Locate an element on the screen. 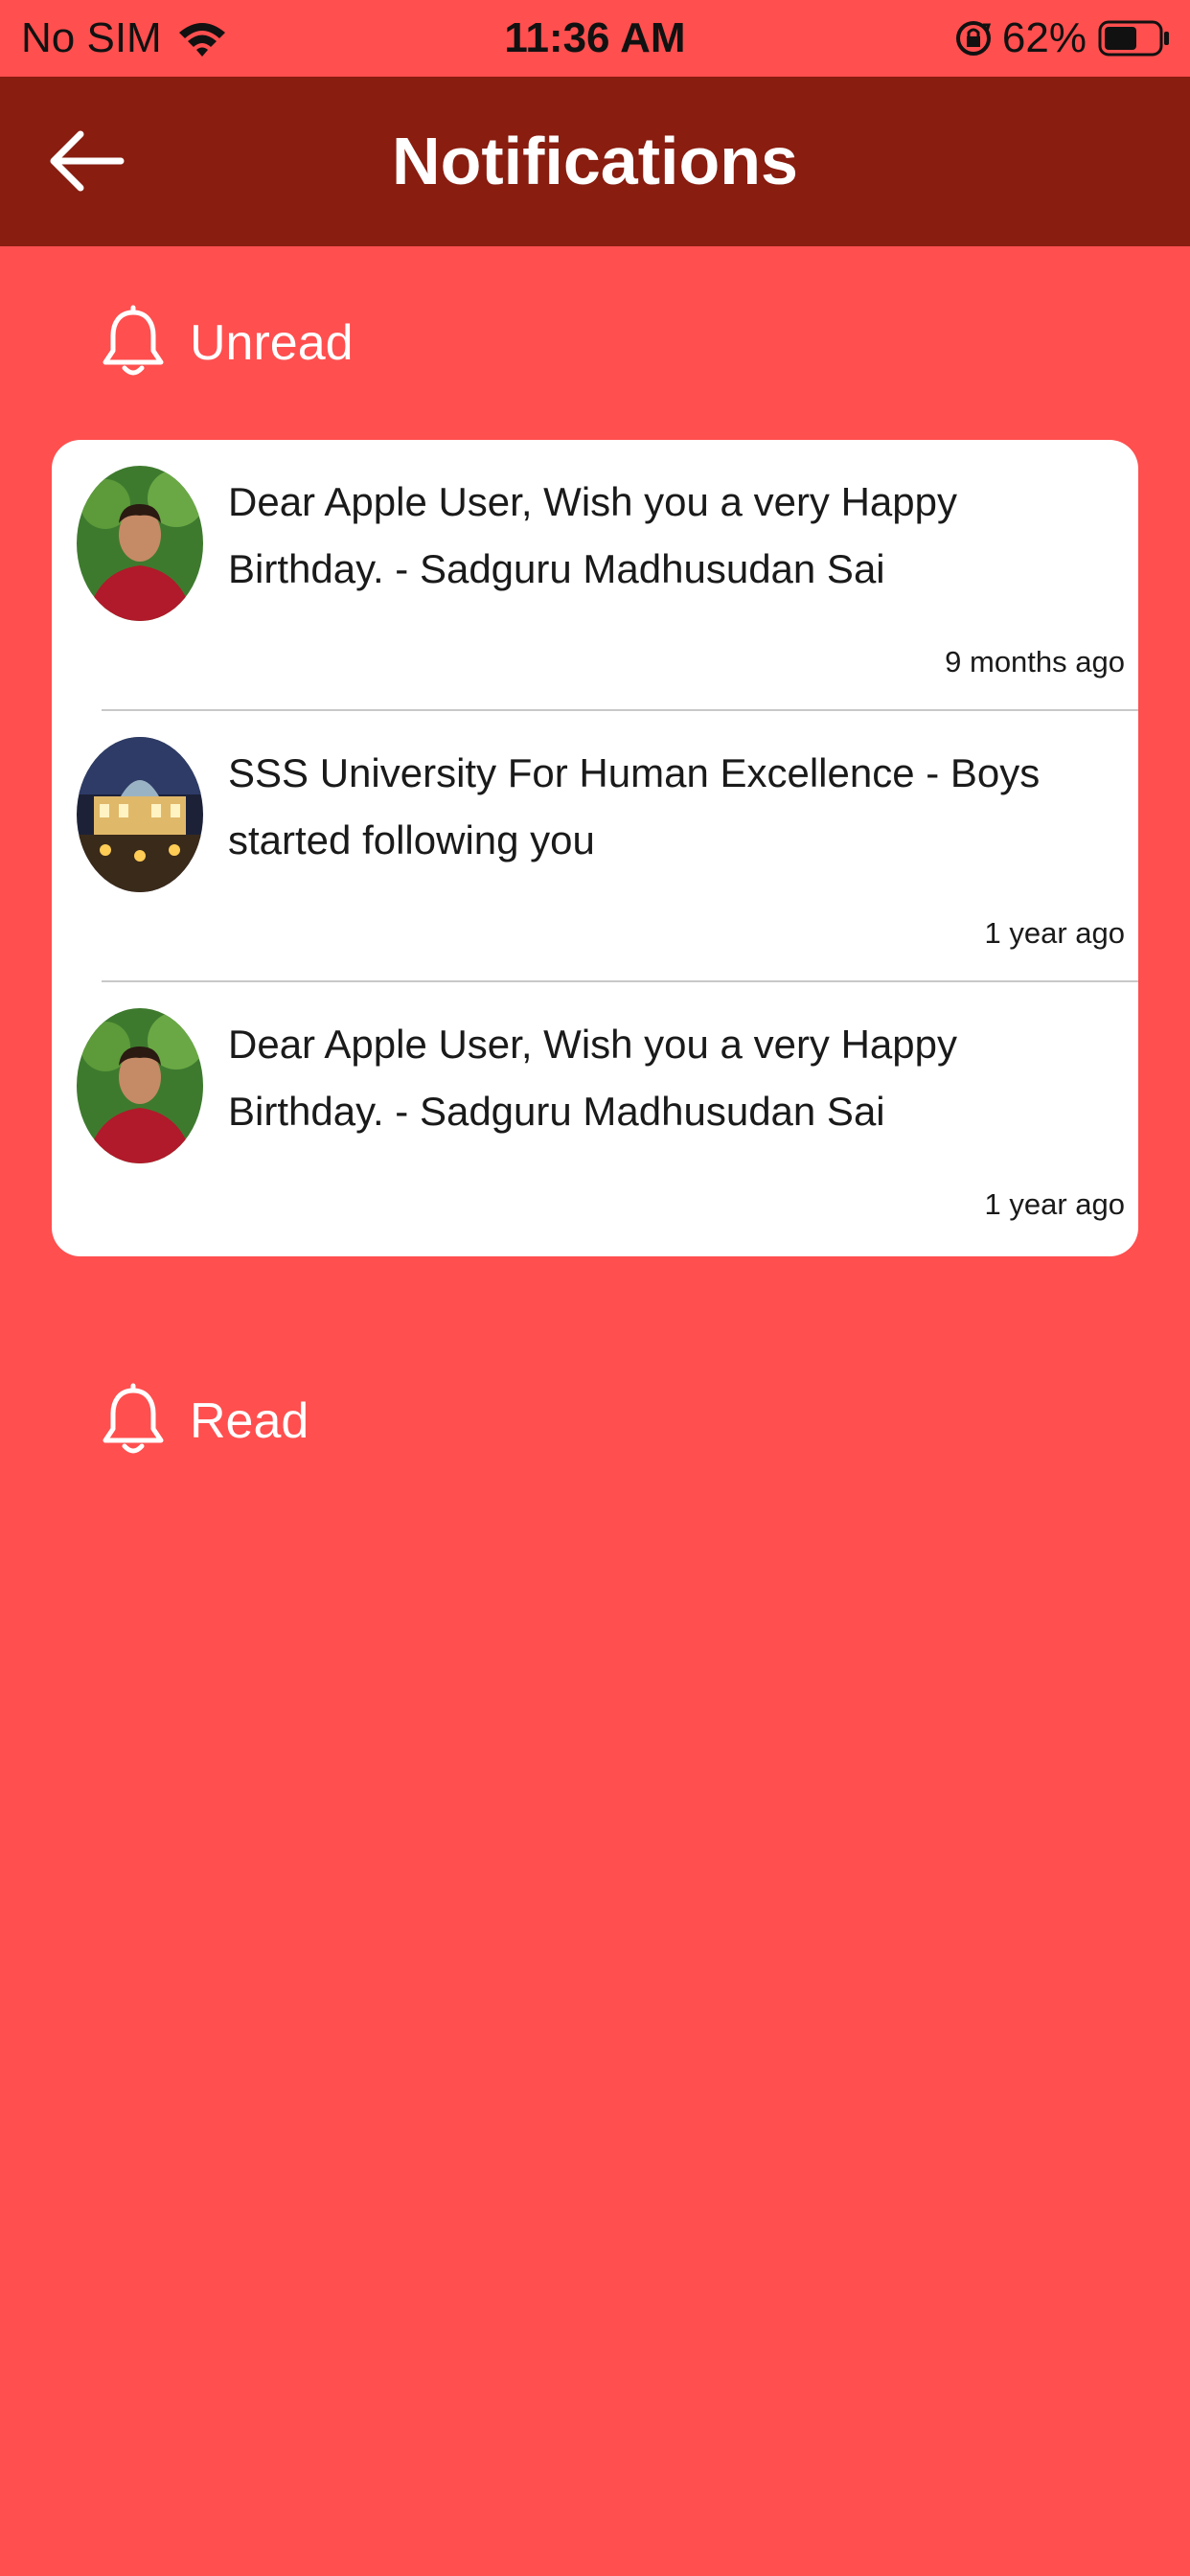 The width and height of the screenshot is (1190, 2576). battery-percent: 62% is located at coordinates (1044, 37).